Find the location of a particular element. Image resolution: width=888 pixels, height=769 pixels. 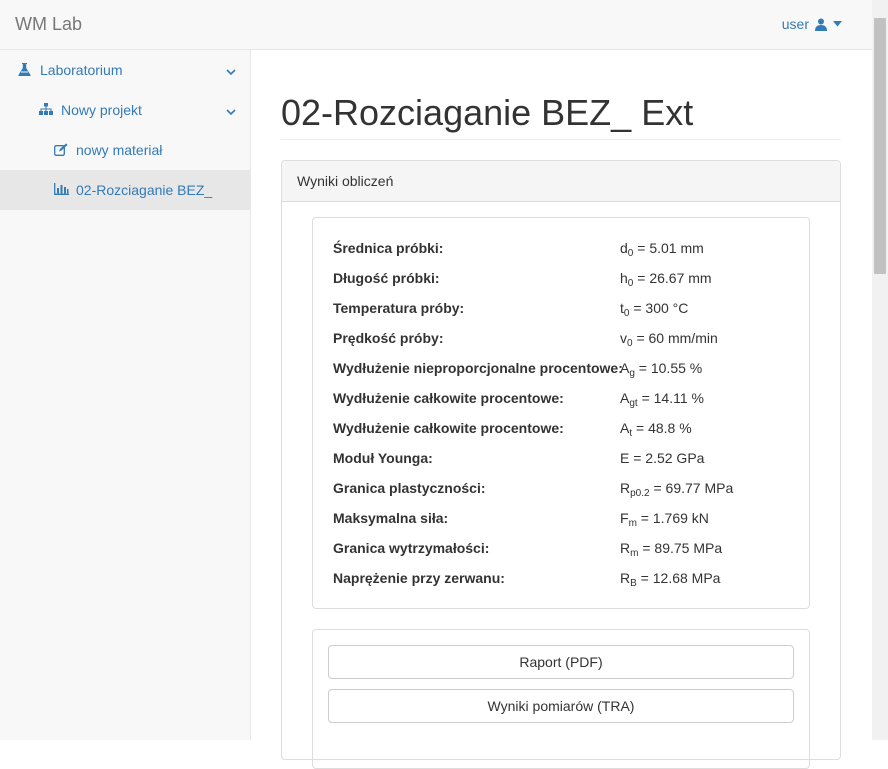

sidebar-item-nowy-material: nowy materiał is located at coordinates (125, 150).